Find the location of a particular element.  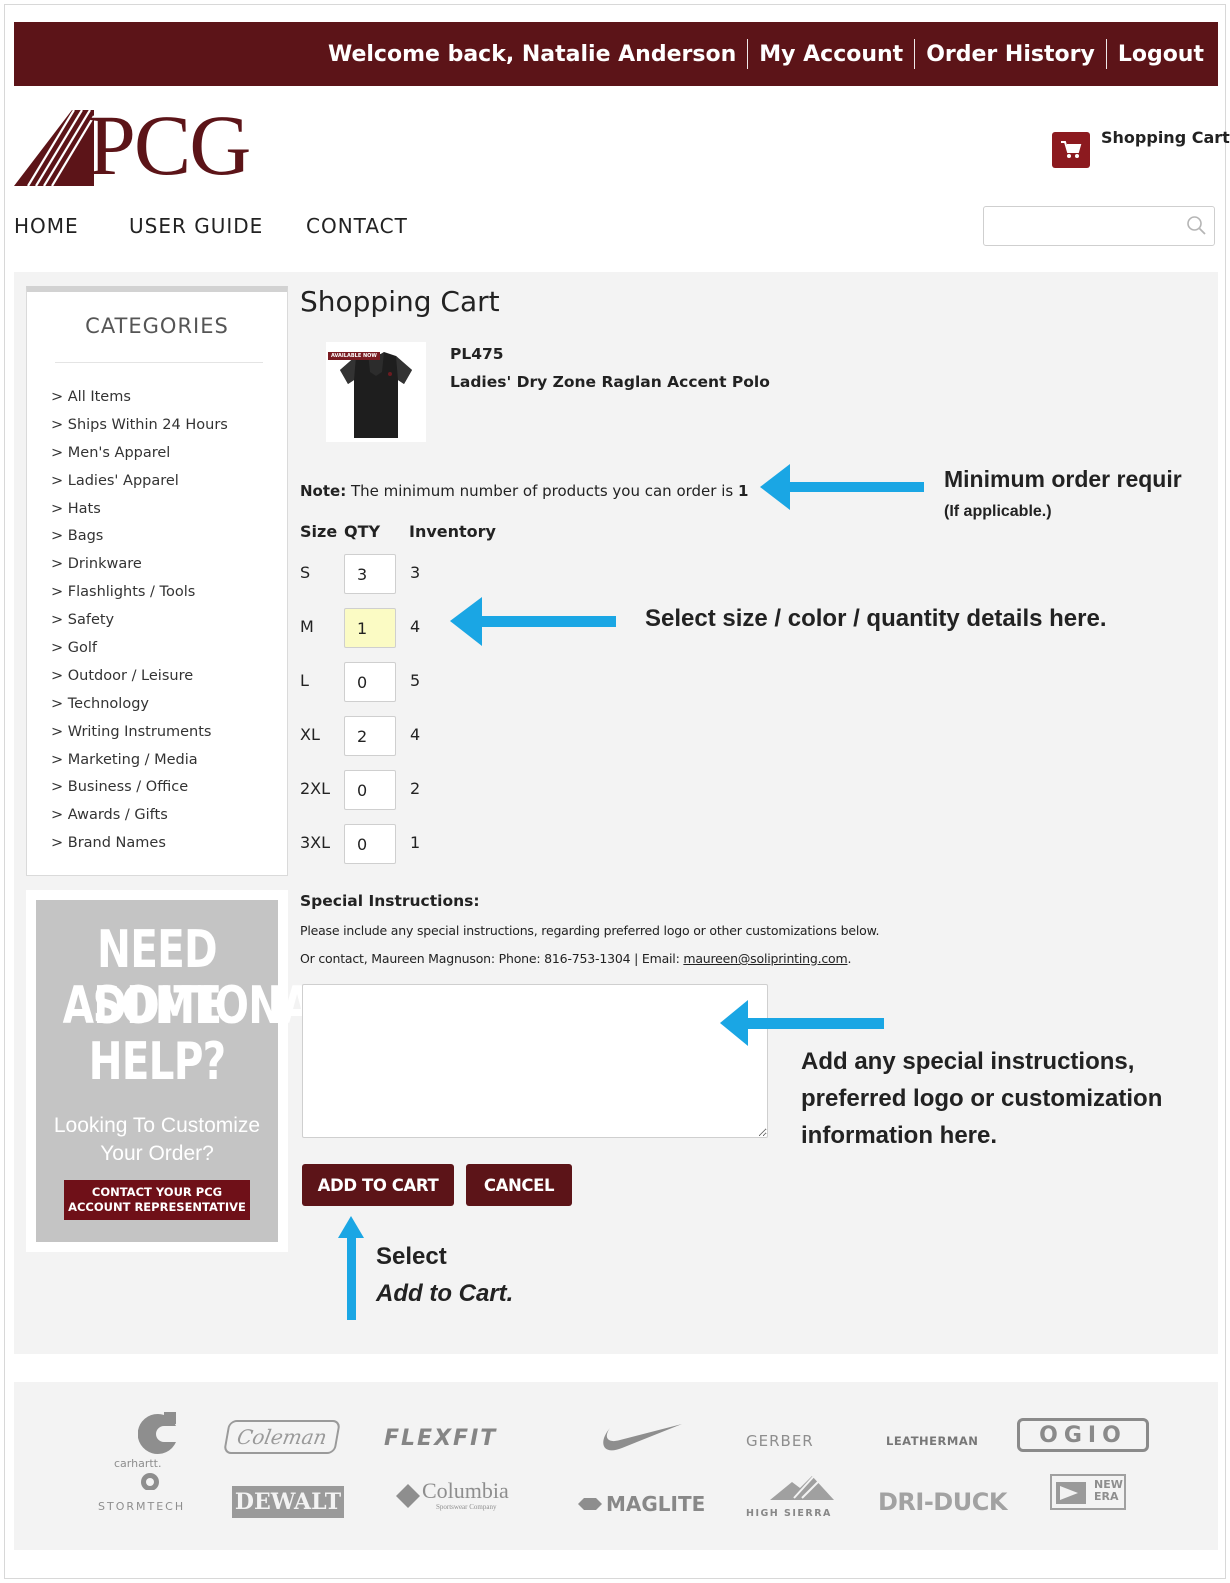

qty-input-m is located at coordinates (370, 628).